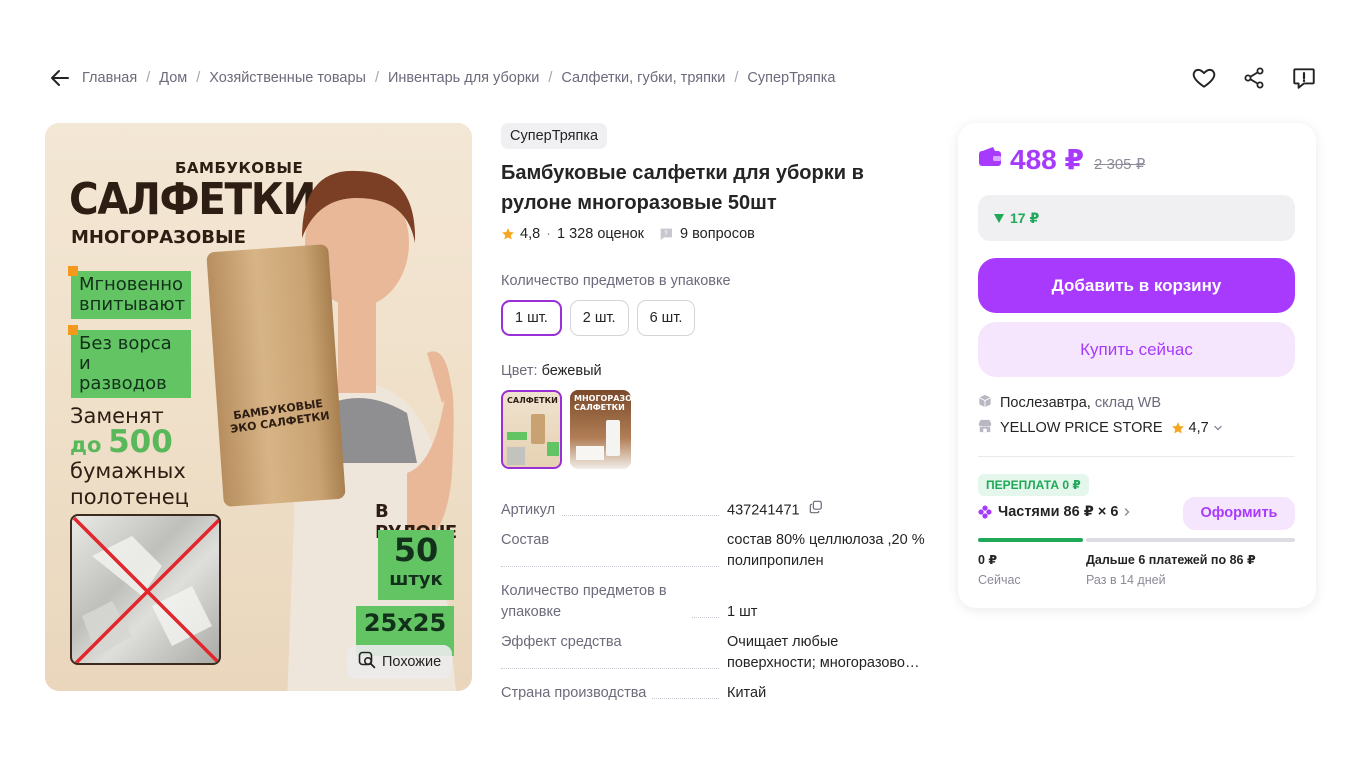 This screenshot has width=1360, height=773. Describe the element at coordinates (829, 510) in the screenshot. I see `spec-value: 437241471` at that location.